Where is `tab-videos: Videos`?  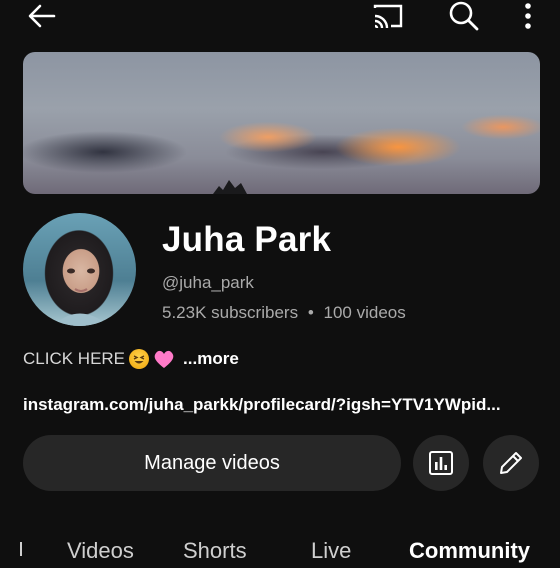
tab-videos: Videos is located at coordinates (100, 551).